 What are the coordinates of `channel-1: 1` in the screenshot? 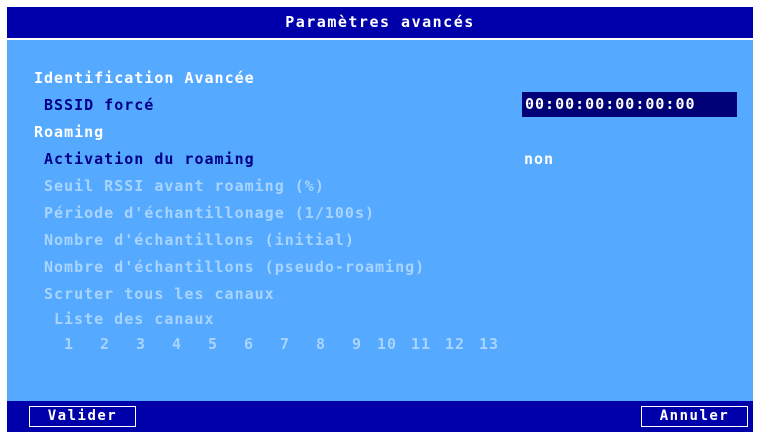 It's located at (69, 344).